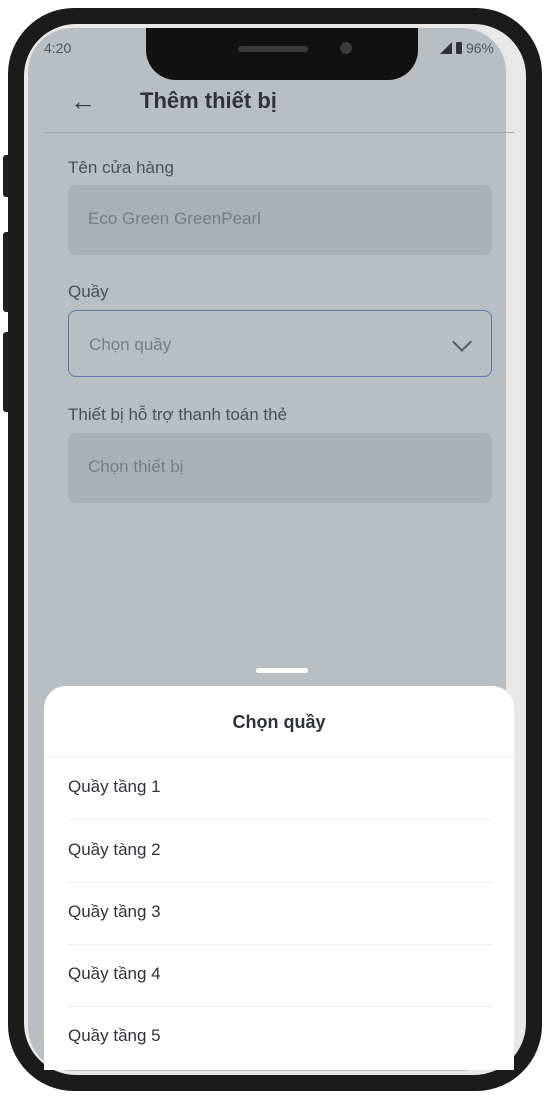 The width and height of the screenshot is (548, 1099). I want to click on option-label: Quầy tầng 3, so click(114, 911).